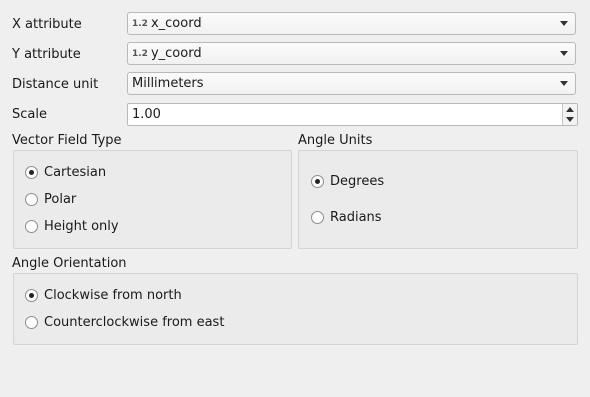  What do you see at coordinates (29, 114) in the screenshot?
I see `scale-label: Scale` at bounding box center [29, 114].